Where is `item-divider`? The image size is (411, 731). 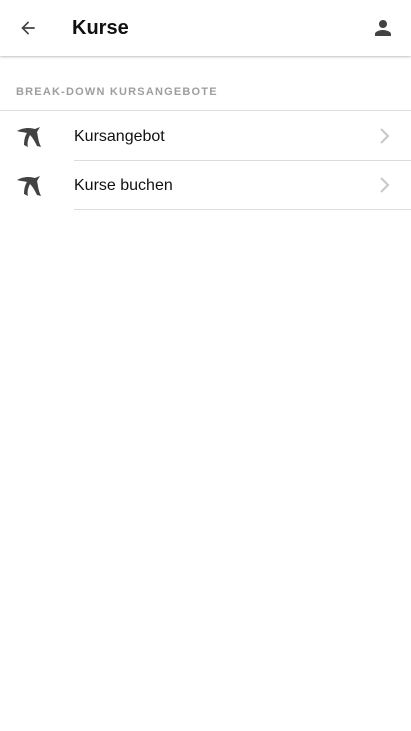
item-divider is located at coordinates (242, 209).